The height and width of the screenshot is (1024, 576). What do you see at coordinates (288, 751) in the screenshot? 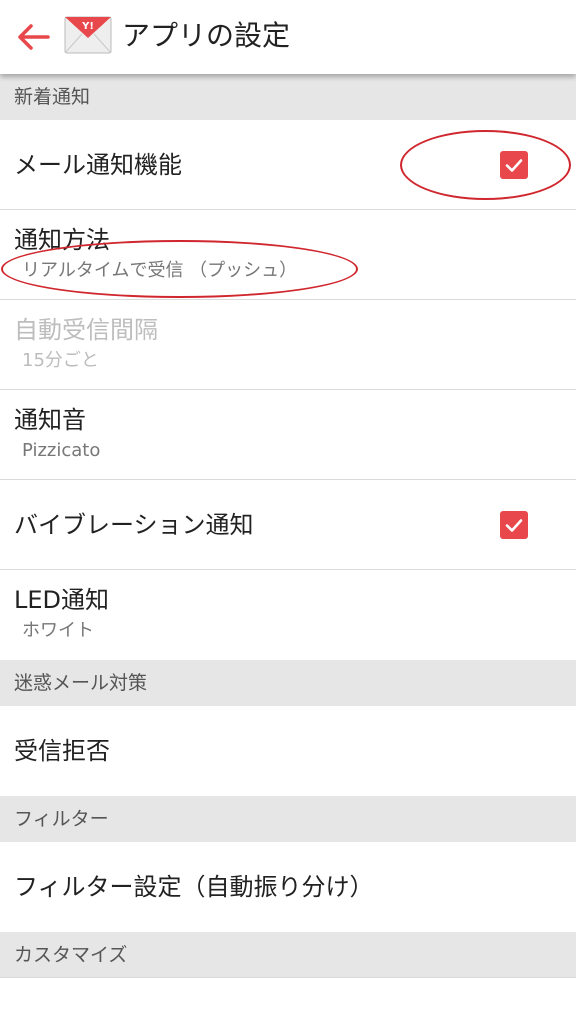
I see `block-senders-row: 受信拒否` at bounding box center [288, 751].